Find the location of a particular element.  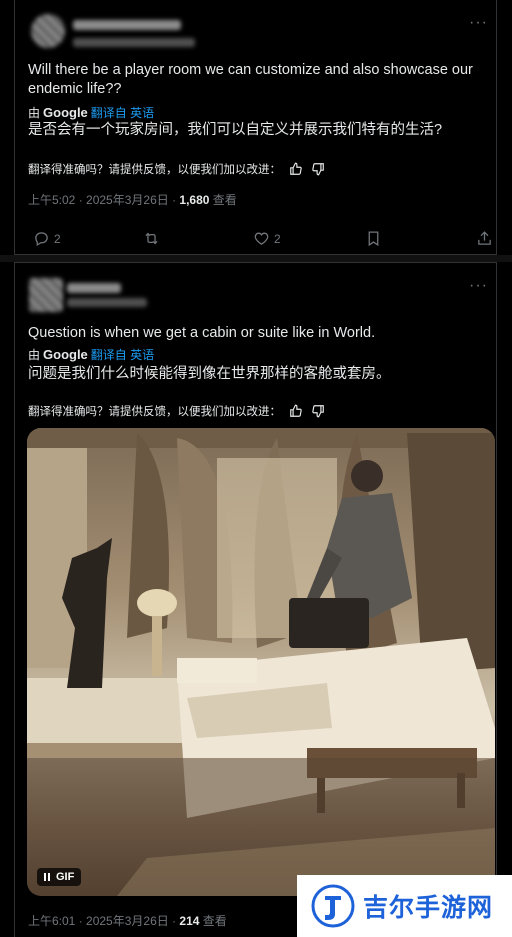

bookmark-icon is located at coordinates (373, 239).